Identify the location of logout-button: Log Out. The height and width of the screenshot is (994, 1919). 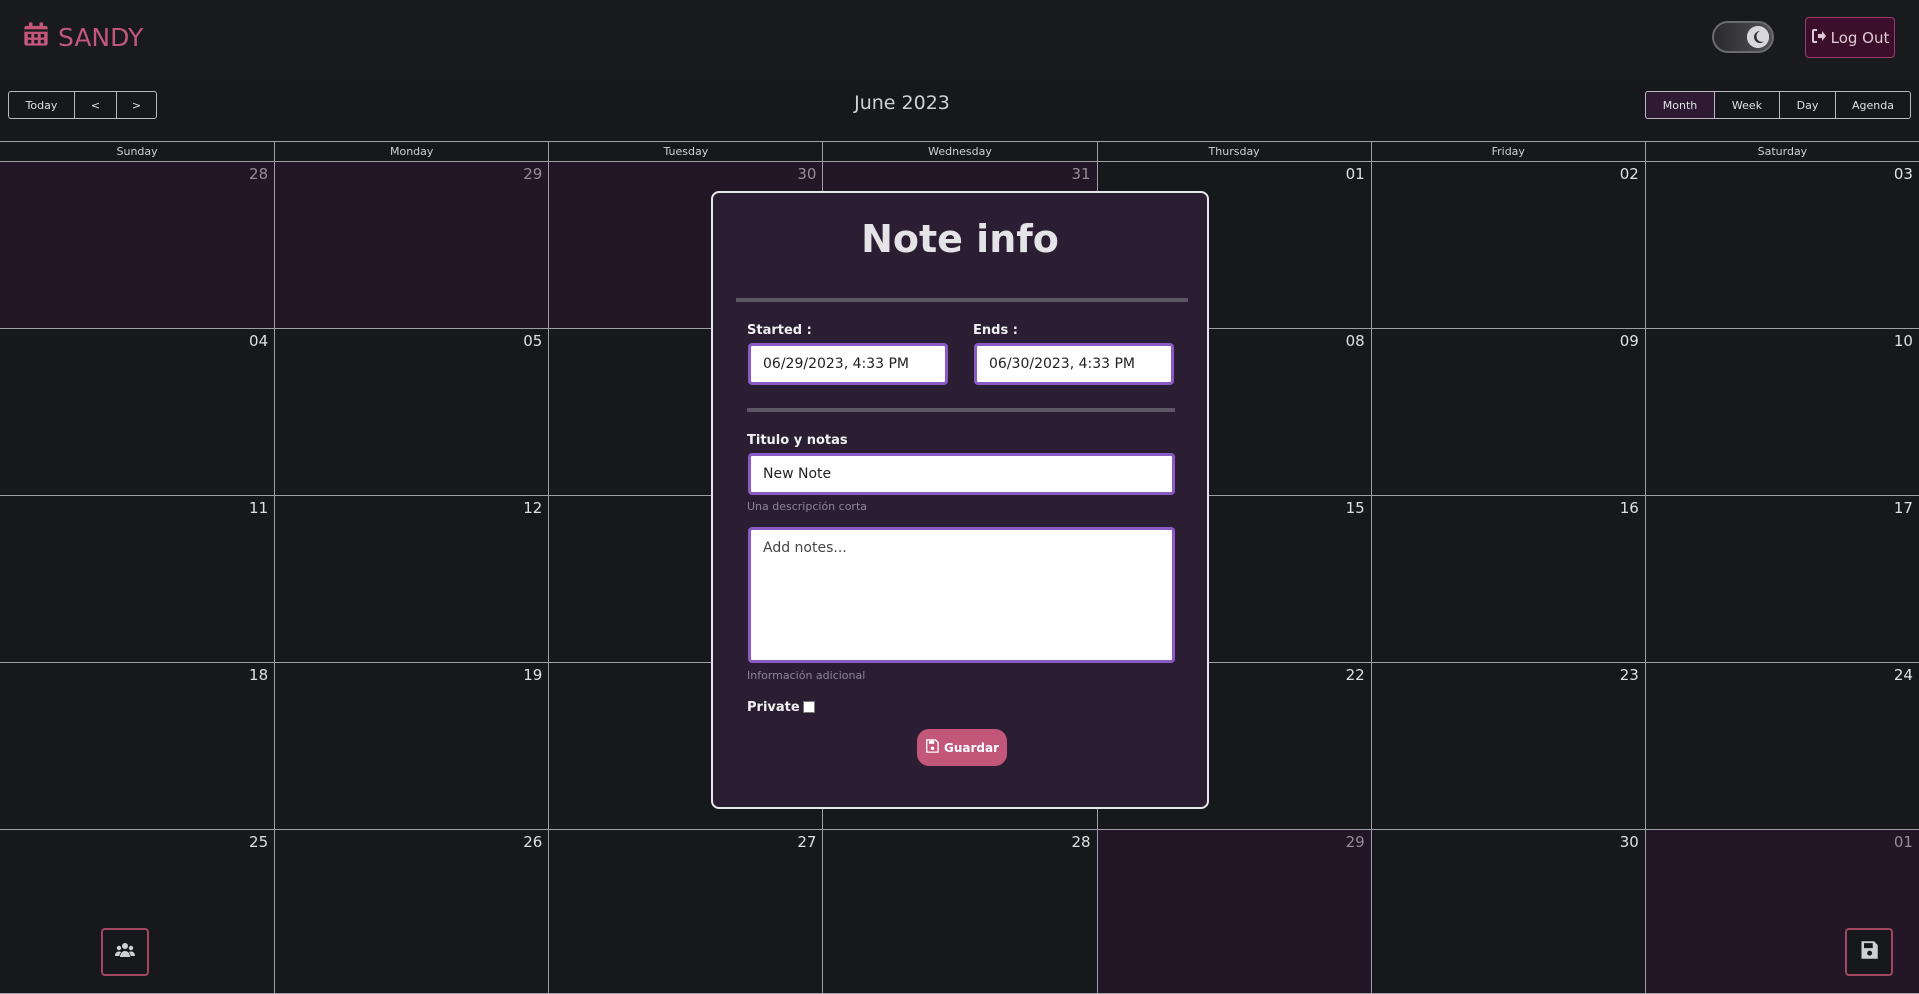
(1850, 37).